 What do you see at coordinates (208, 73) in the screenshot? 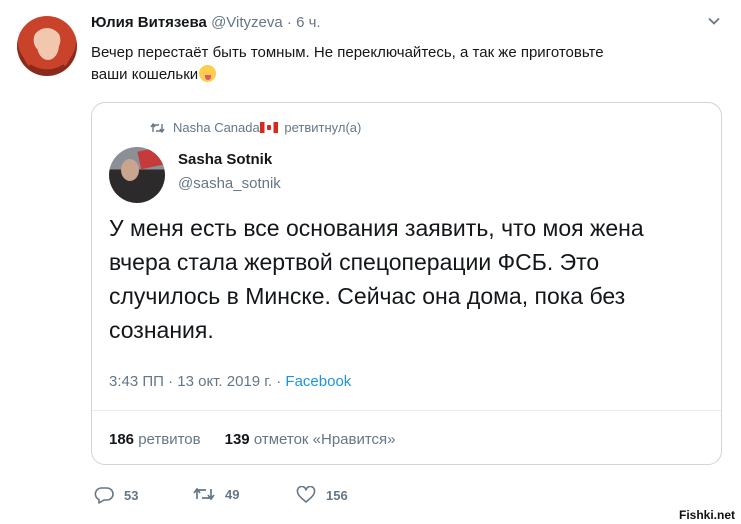
I see `squinting-tongue-emoji-icon` at bounding box center [208, 73].